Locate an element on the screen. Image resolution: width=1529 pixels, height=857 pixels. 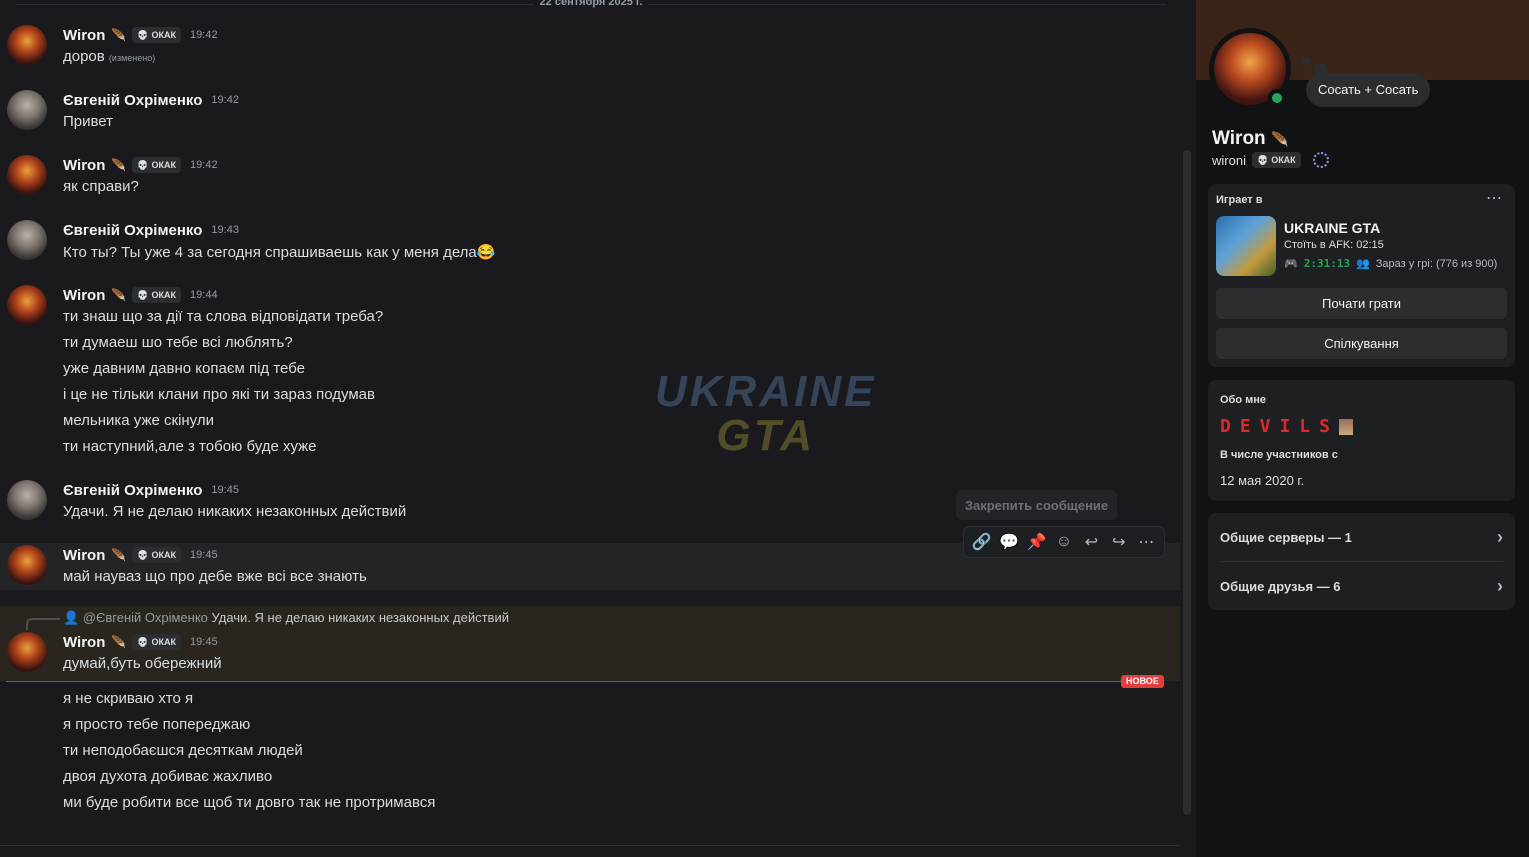
message-line: як справи? is located at coordinates (101, 186).